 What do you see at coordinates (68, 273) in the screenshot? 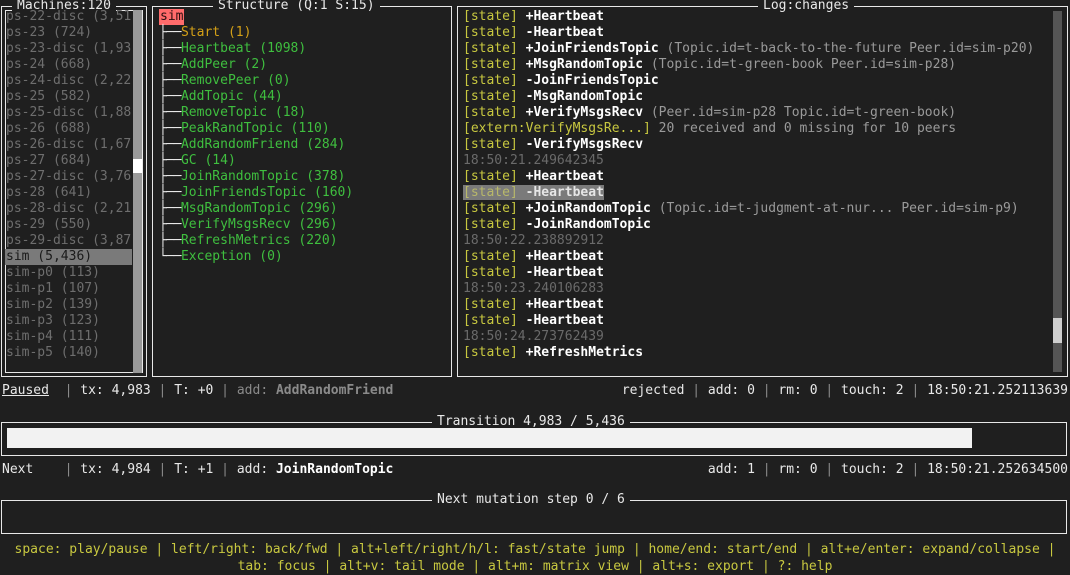
I see `machines-list-item: sim-p0 (113)` at bounding box center [68, 273].